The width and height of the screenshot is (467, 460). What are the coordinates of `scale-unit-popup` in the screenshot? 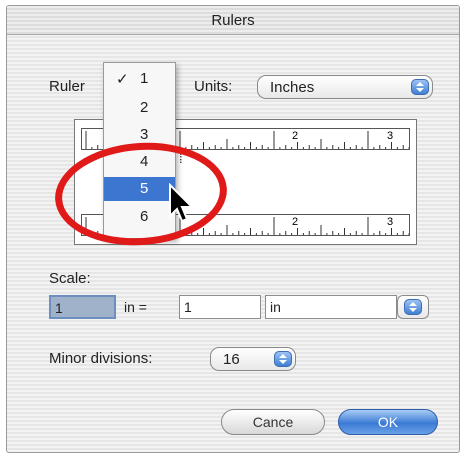 It's located at (413, 307).